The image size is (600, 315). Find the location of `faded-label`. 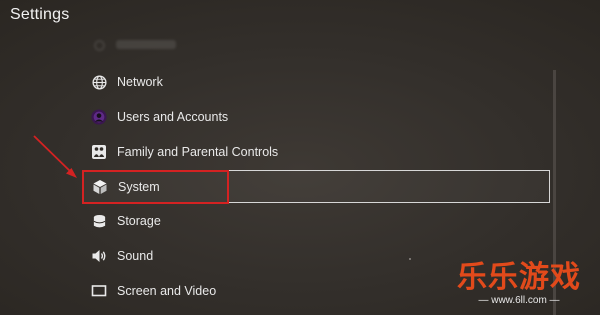

faded-label is located at coordinates (146, 44).